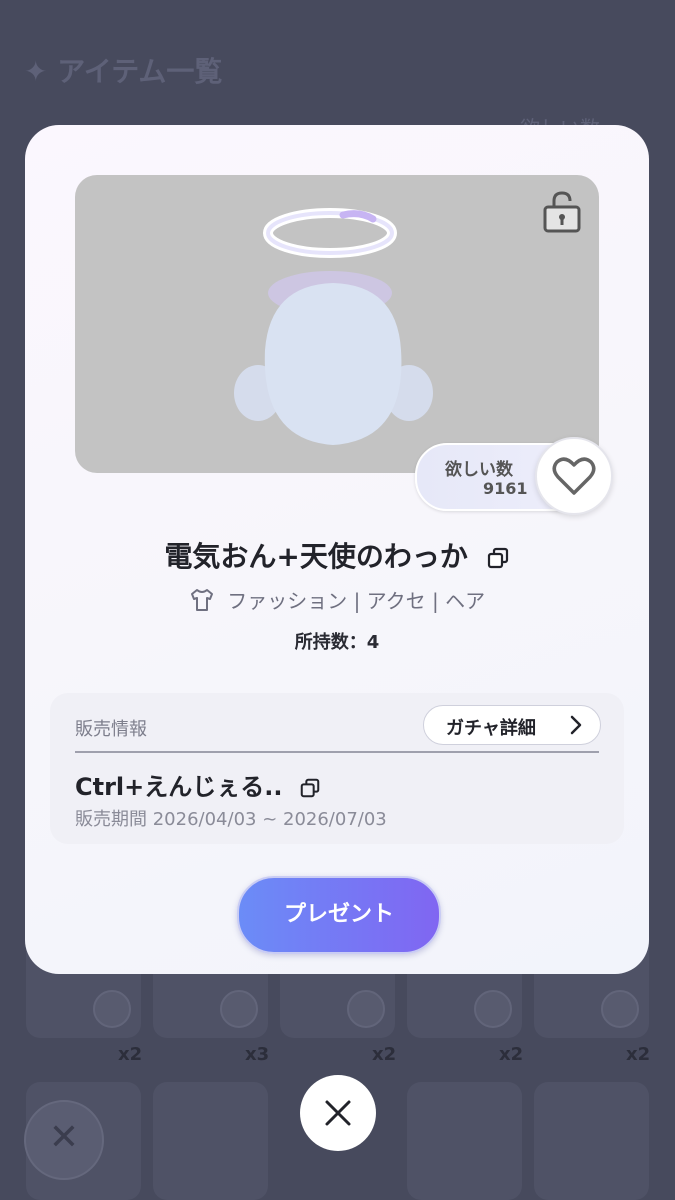 This screenshot has width=675, height=1200. I want to click on gacha-detail-button: ガチャ詳細, so click(512, 725).